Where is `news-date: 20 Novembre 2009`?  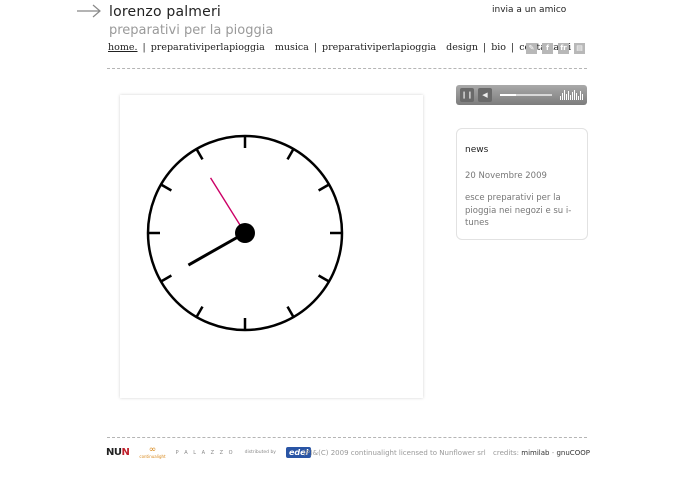
news-date: 20 Novembre 2009 is located at coordinates (506, 176).